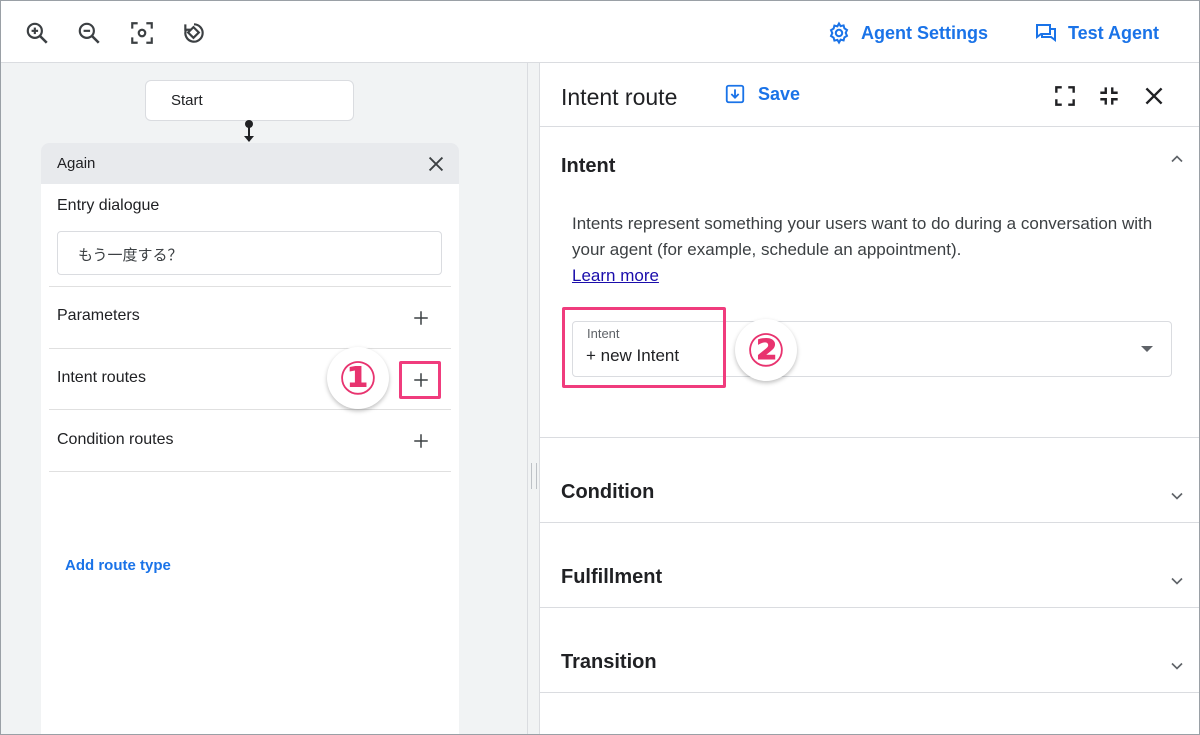  I want to click on condition-routes-label: Condition routes, so click(115, 439).